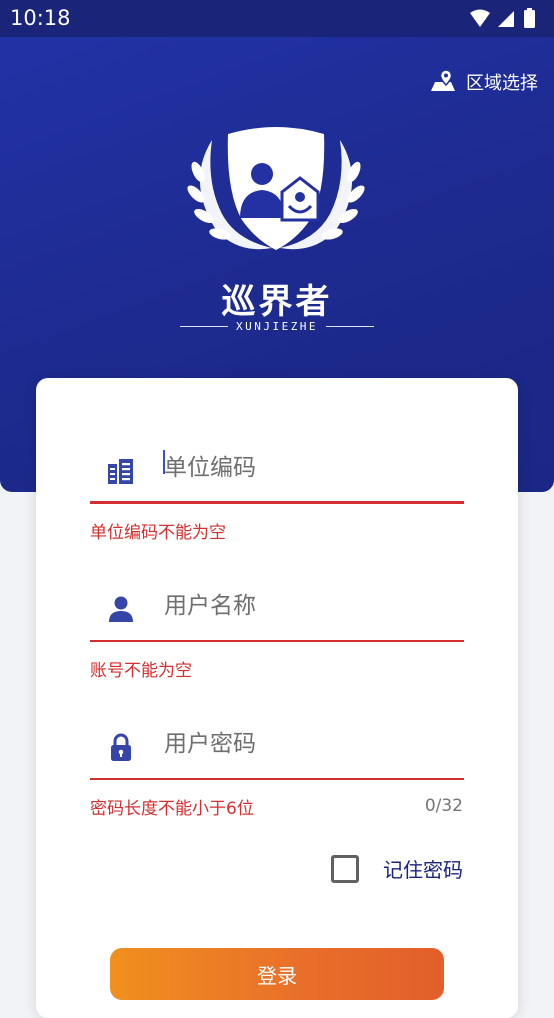 The height and width of the screenshot is (1018, 554). I want to click on password-input, so click(309, 744).